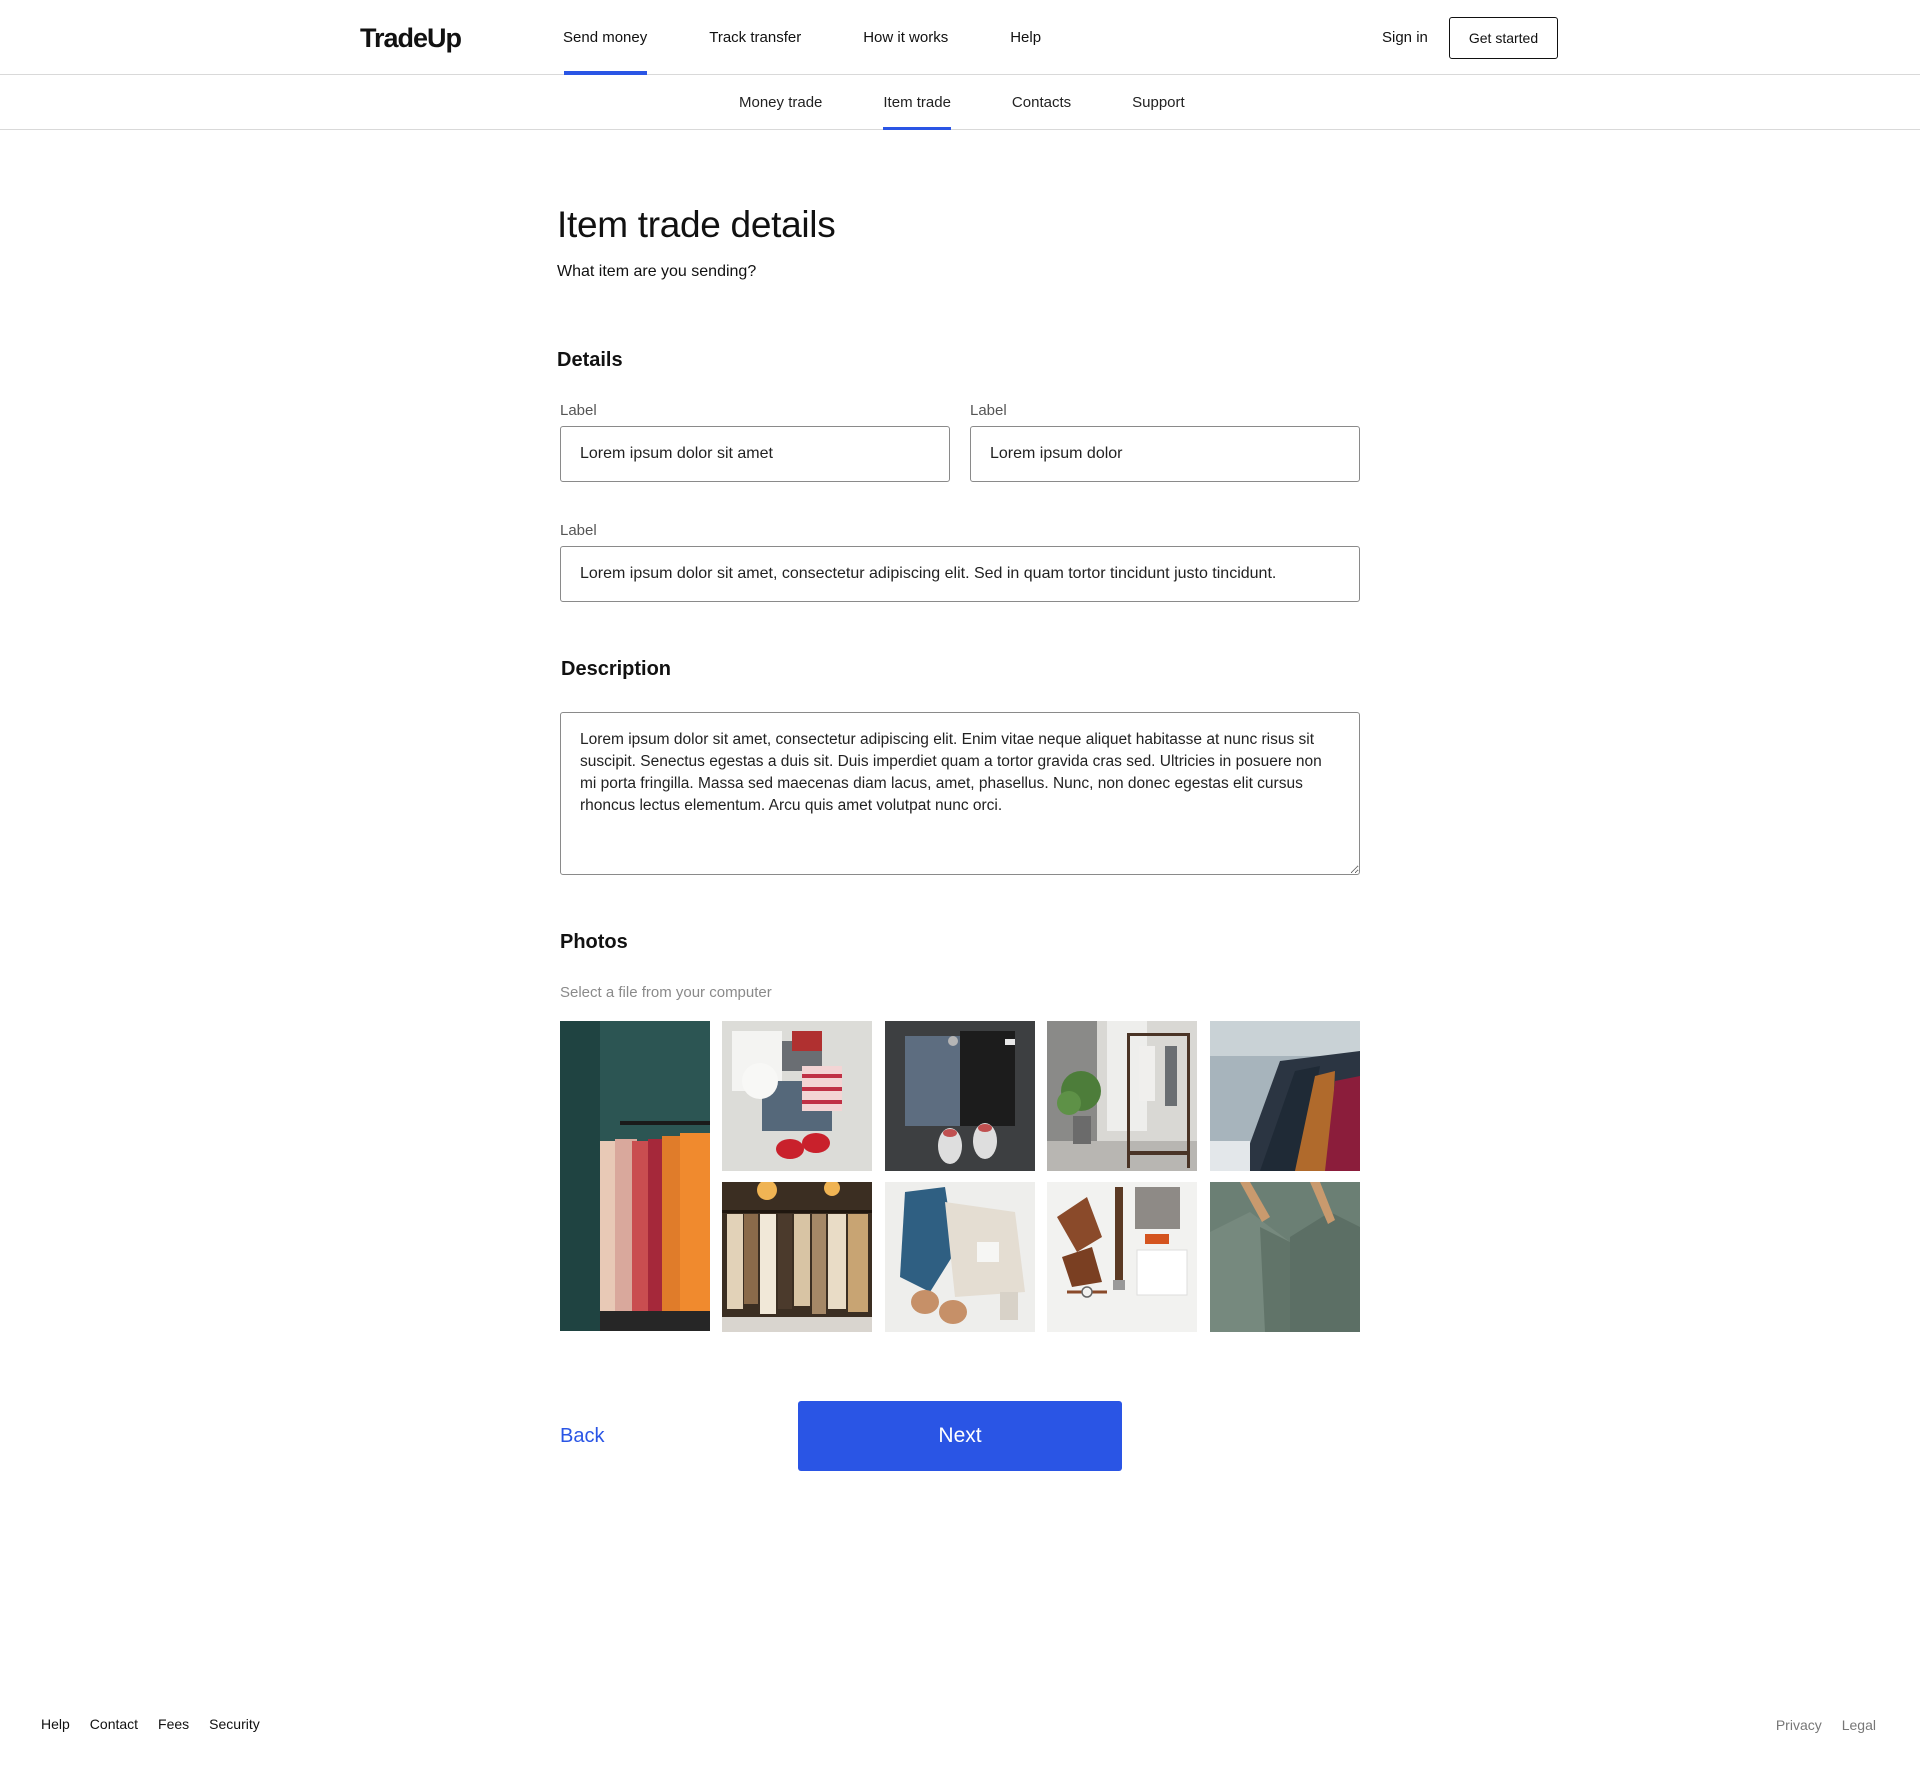  I want to click on footer-security-link: Security, so click(234, 1724).